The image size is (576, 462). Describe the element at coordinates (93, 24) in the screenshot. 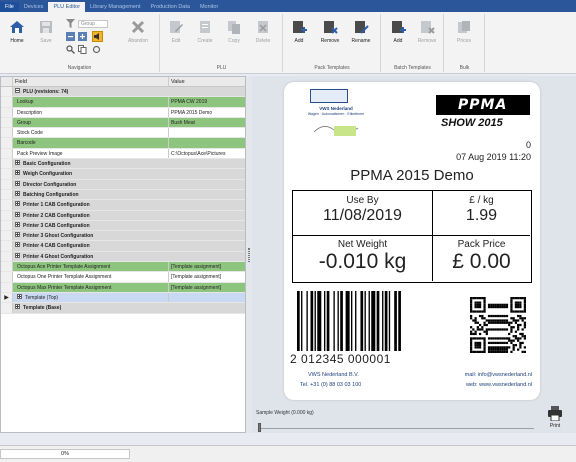

I see `group-selector: Group` at that location.